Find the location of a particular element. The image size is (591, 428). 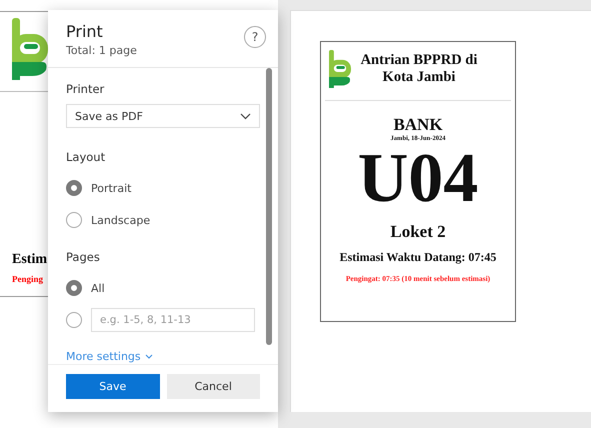

estimate-text: Estim is located at coordinates (30, 260).